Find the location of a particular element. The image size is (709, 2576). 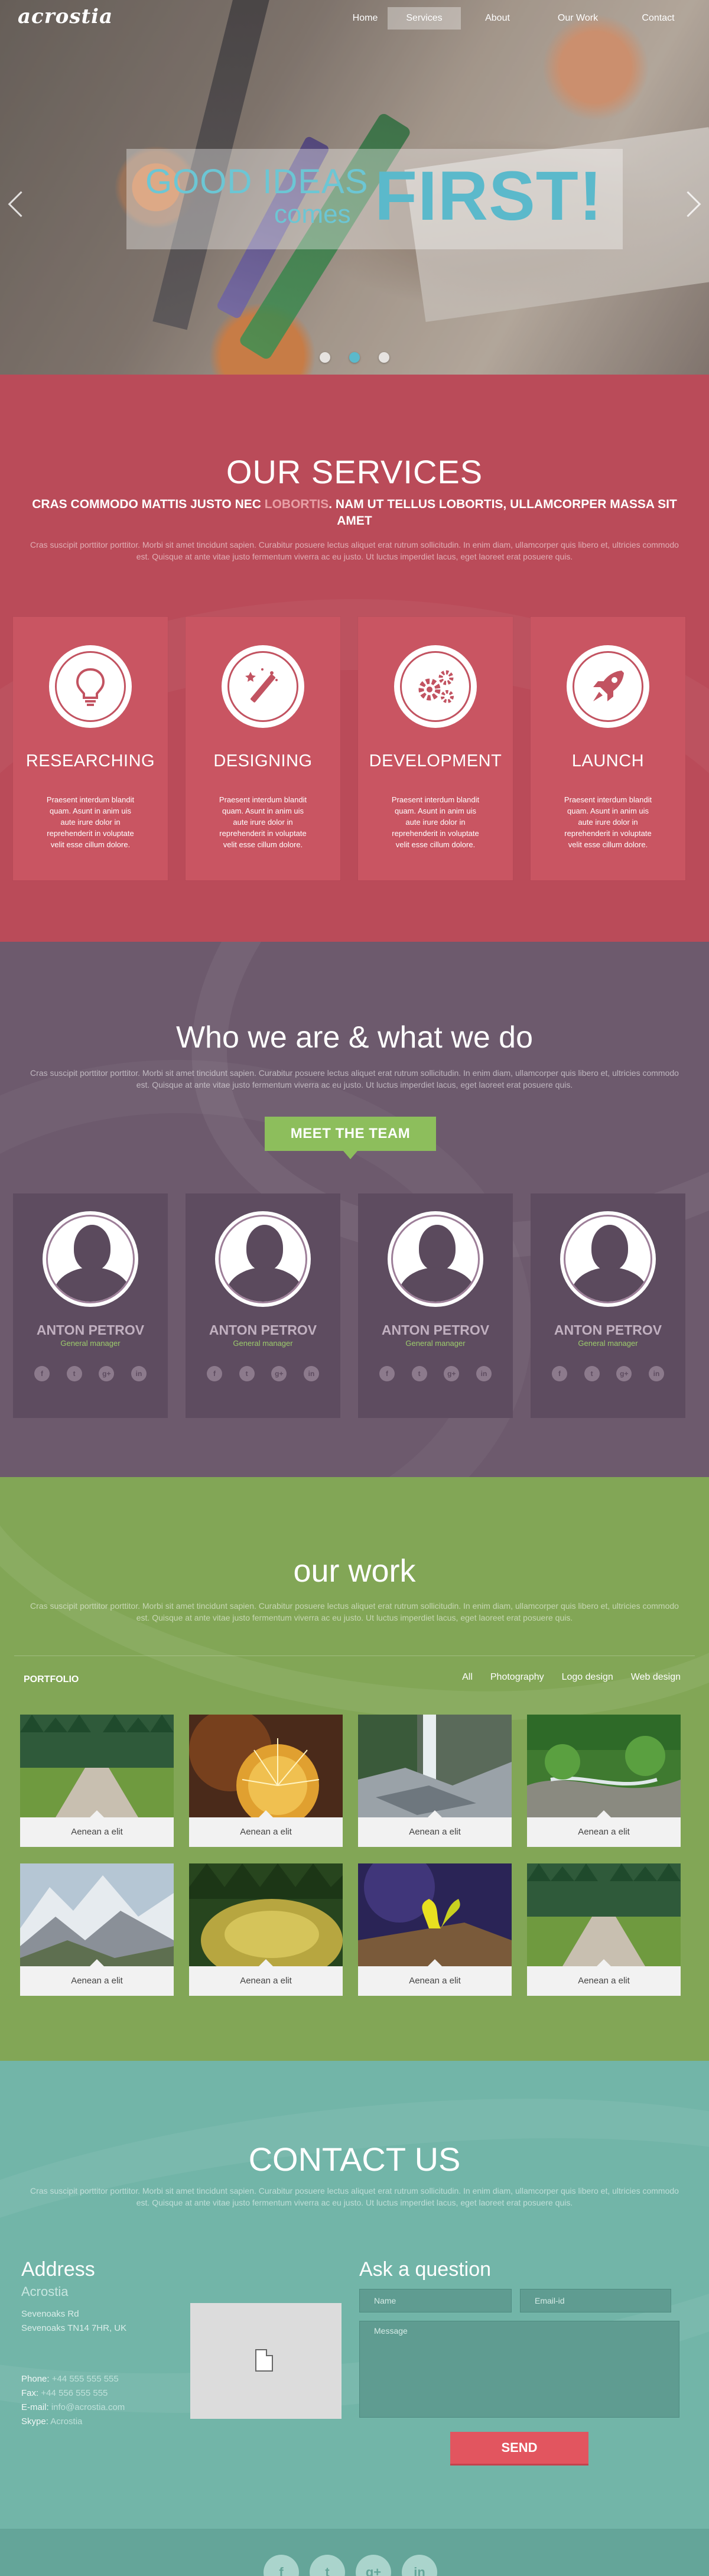

contact-title: CONTACT US is located at coordinates (354, 2159).